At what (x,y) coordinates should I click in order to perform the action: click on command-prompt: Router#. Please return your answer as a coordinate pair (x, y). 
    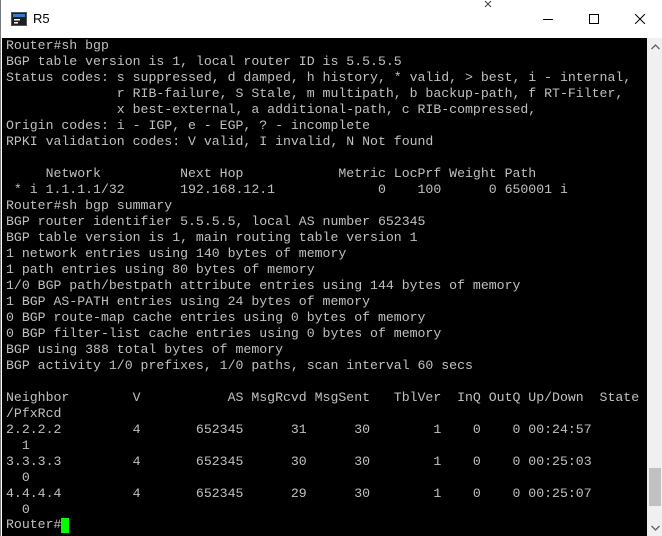
    Looking at the image, I should click on (38, 525).